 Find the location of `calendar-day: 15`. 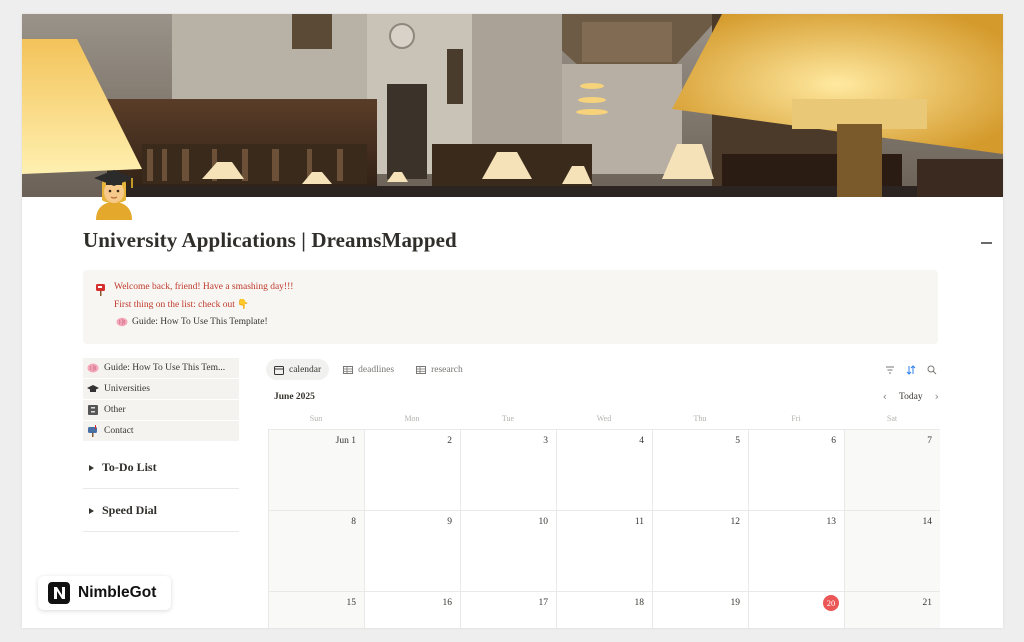

calendar-day: 15 is located at coordinates (316, 610).